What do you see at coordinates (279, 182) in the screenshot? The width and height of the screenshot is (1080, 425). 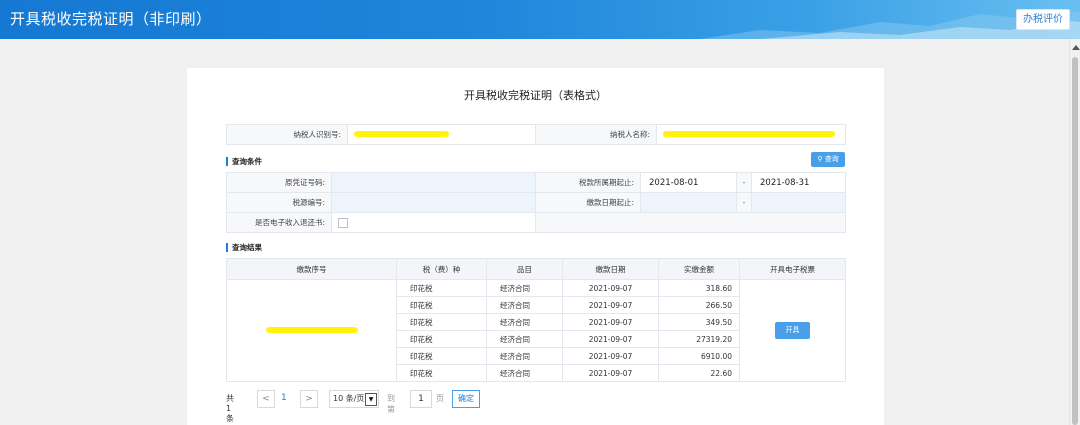 I see `voucher-label: 原凭证号码:` at bounding box center [279, 182].